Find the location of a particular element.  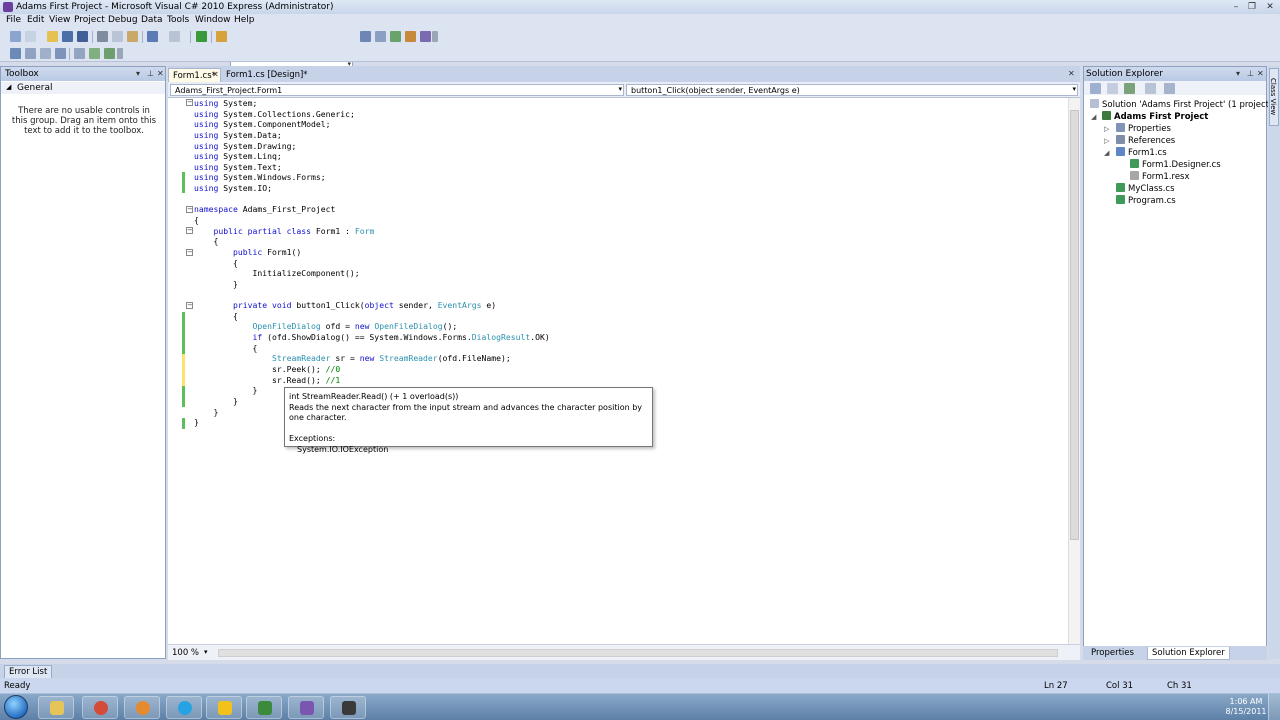

display-object-member-list-icon is located at coordinates (15, 53).